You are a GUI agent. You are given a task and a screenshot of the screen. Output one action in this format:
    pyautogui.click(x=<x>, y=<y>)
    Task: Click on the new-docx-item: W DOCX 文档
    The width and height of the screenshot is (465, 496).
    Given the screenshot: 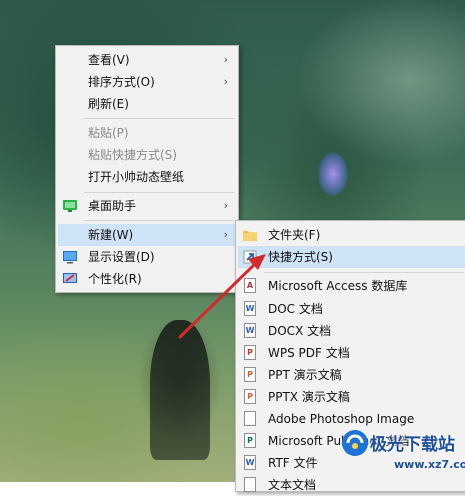 What is the action you would take?
    pyautogui.click(x=351, y=331)
    